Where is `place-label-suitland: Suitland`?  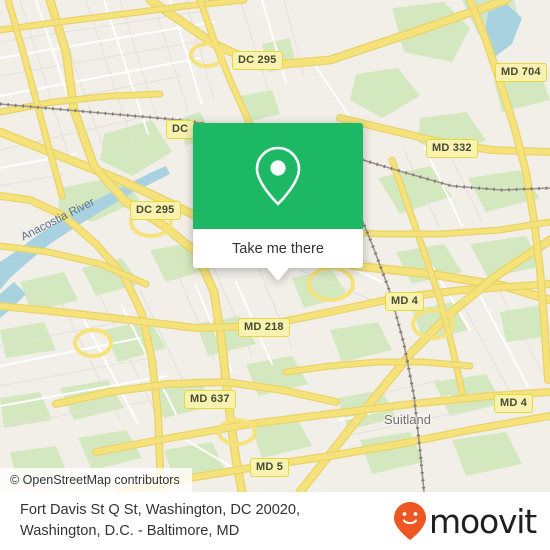 place-label-suitland: Suitland is located at coordinates (407, 419).